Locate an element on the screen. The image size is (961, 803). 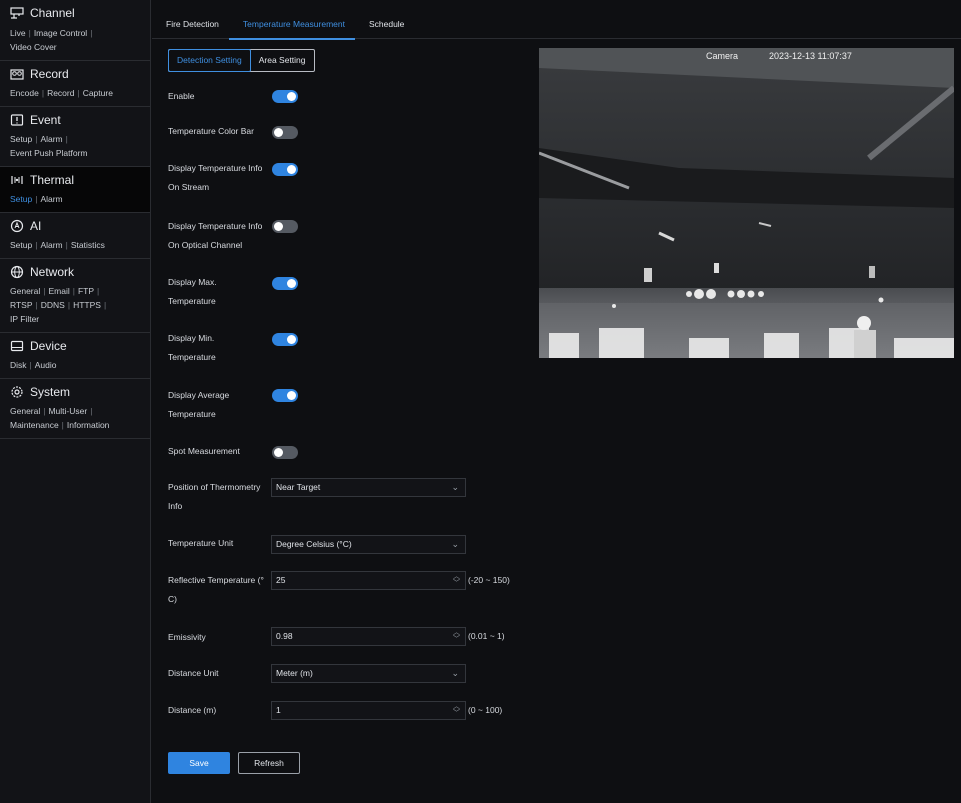
position-select: Near Target ⌄ is located at coordinates (368, 487).